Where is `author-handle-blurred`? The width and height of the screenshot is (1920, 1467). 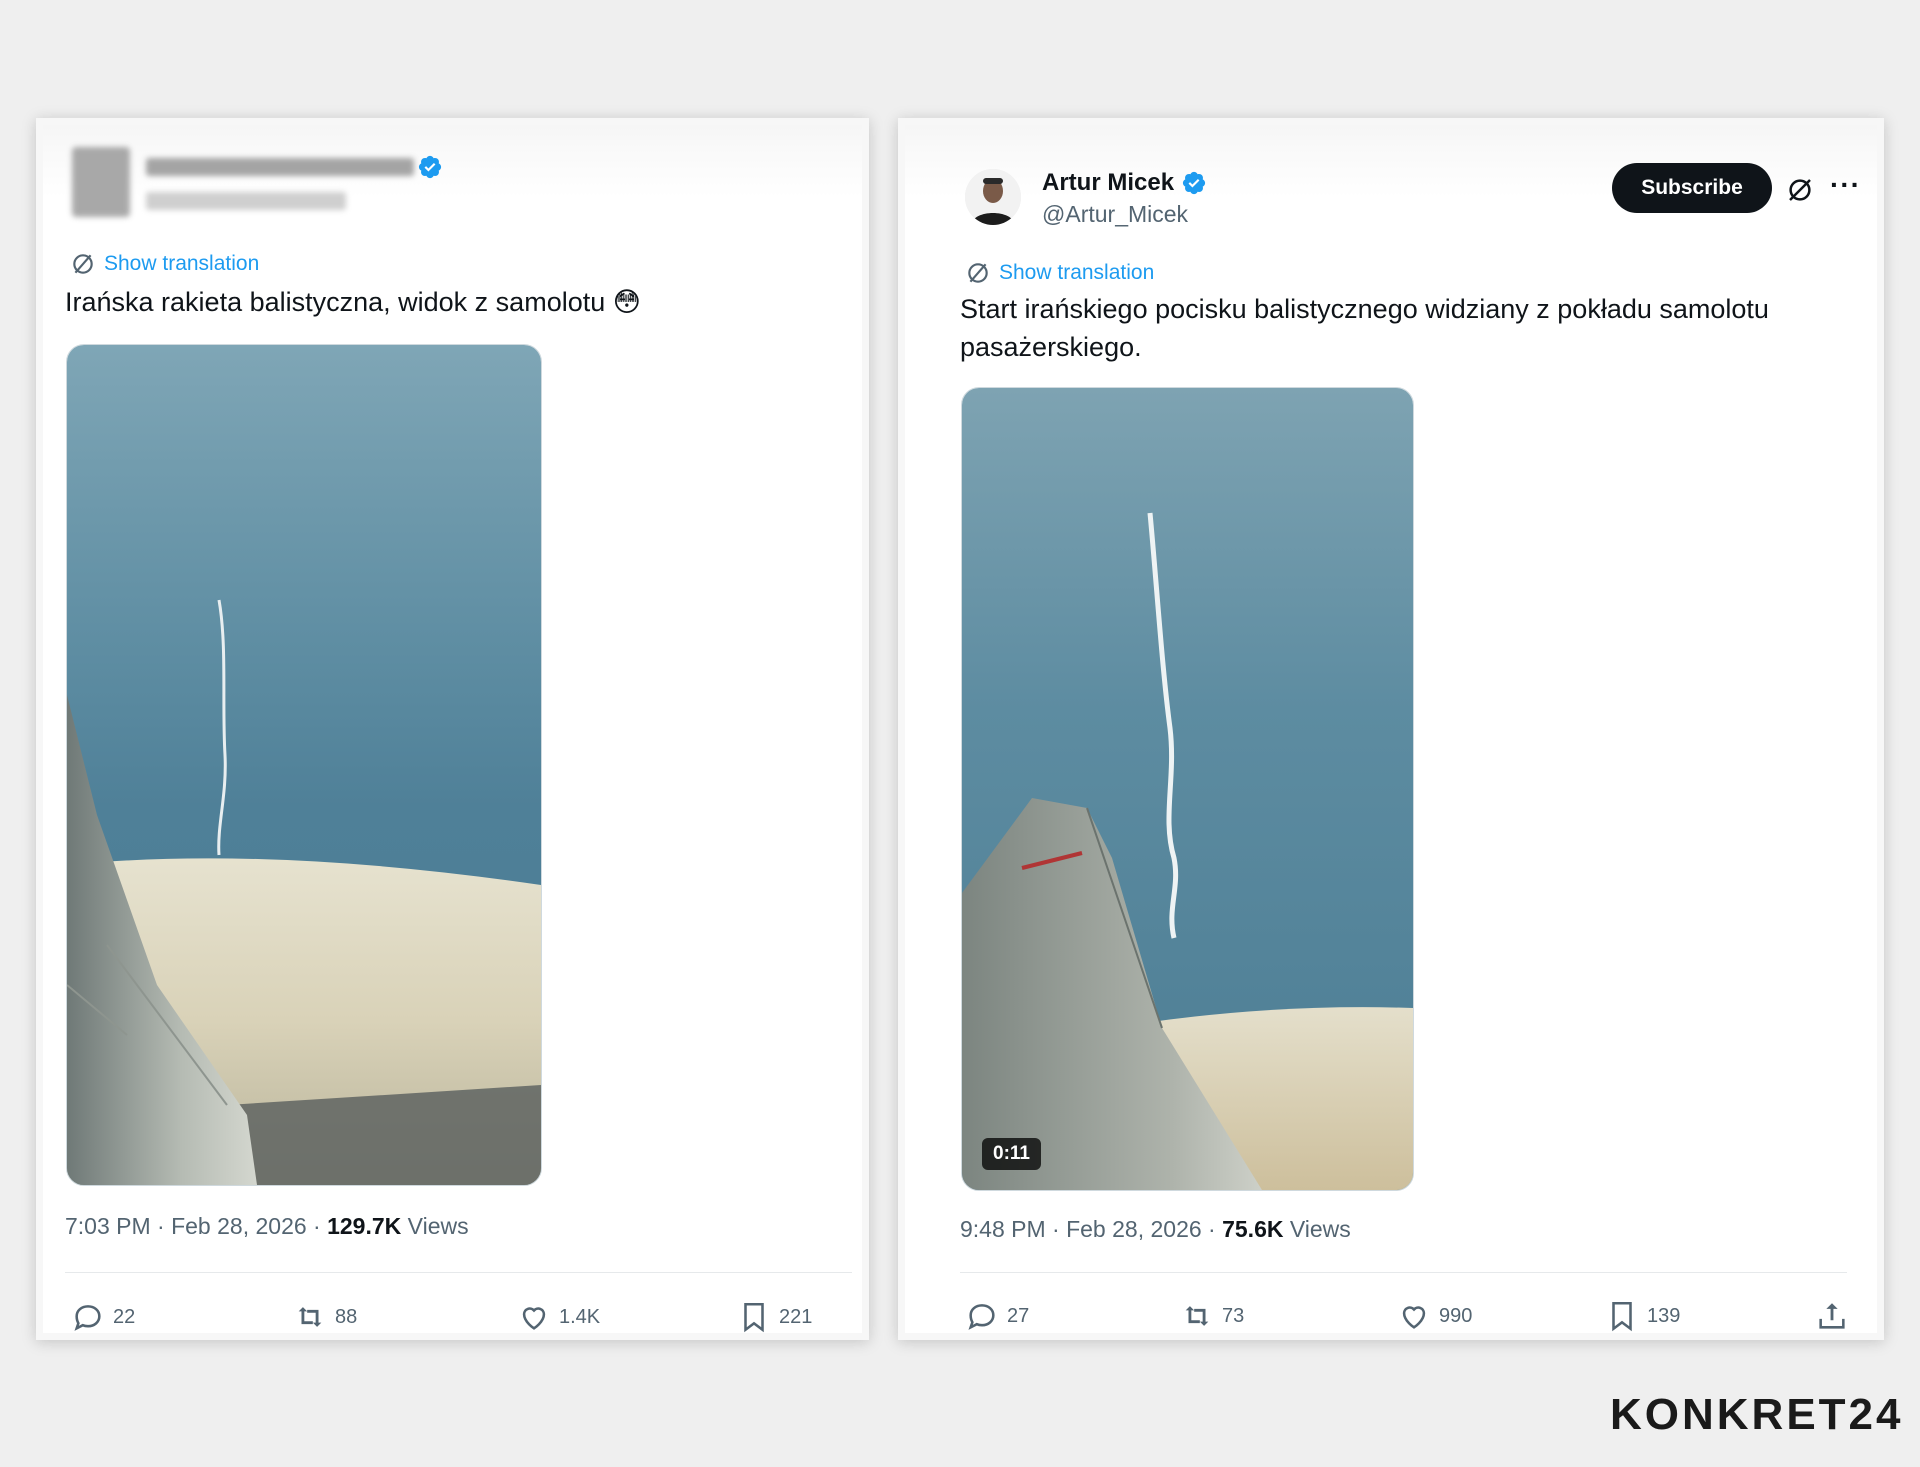
author-handle-blurred is located at coordinates (246, 201).